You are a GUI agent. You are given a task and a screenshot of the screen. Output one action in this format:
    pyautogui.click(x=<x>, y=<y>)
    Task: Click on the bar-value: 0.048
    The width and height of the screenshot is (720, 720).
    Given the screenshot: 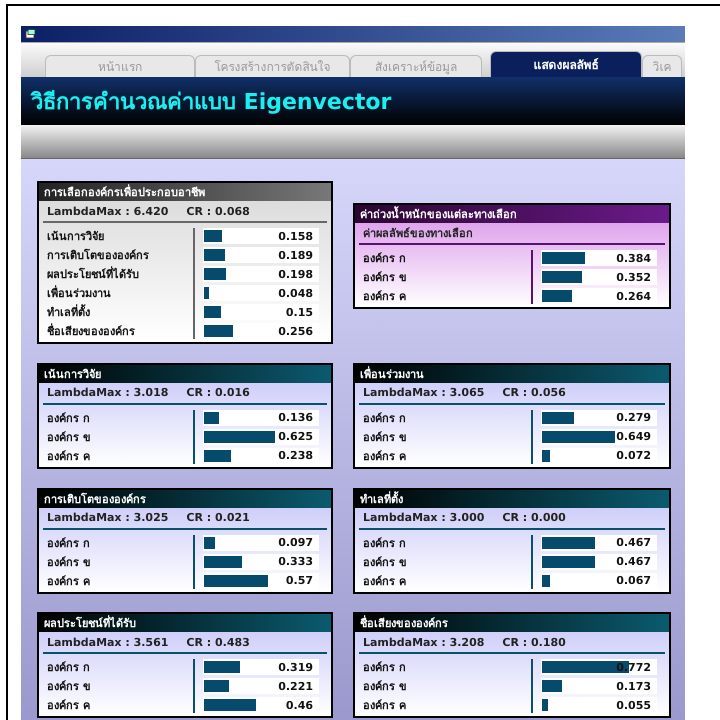 What is the action you would take?
    pyautogui.click(x=296, y=293)
    